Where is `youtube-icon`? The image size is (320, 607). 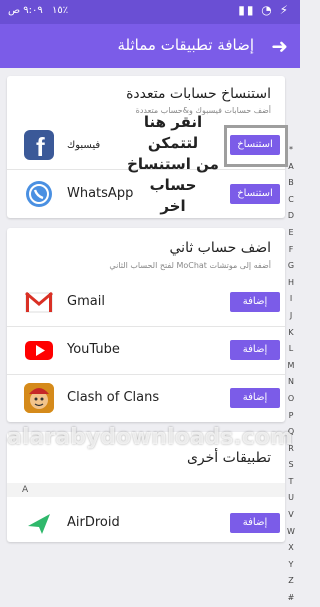 youtube-icon is located at coordinates (39, 350).